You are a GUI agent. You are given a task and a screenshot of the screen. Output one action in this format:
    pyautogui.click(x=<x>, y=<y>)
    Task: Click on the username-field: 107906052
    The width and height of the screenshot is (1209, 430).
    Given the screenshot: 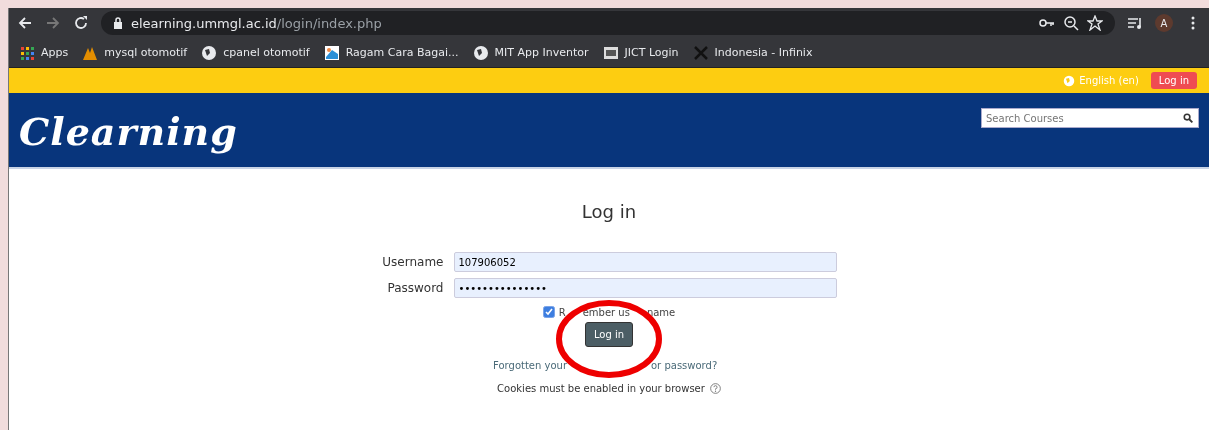 What is the action you would take?
    pyautogui.click(x=645, y=262)
    